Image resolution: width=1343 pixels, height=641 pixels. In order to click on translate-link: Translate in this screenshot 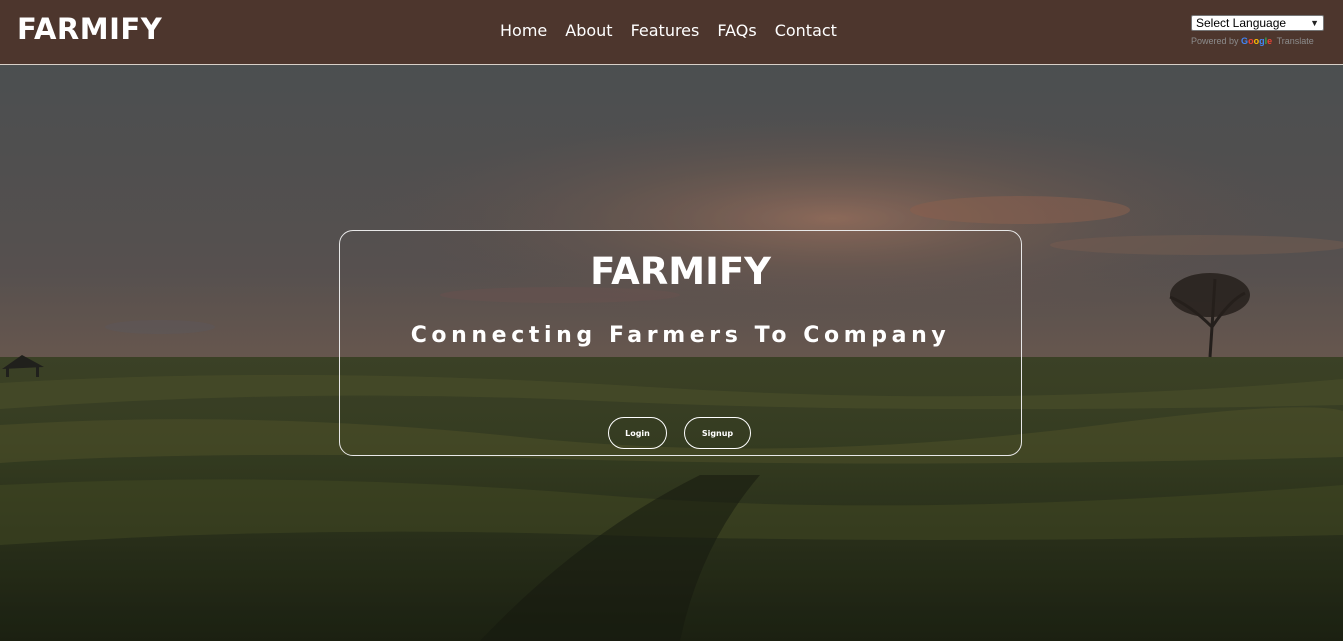, I will do `click(1295, 41)`.